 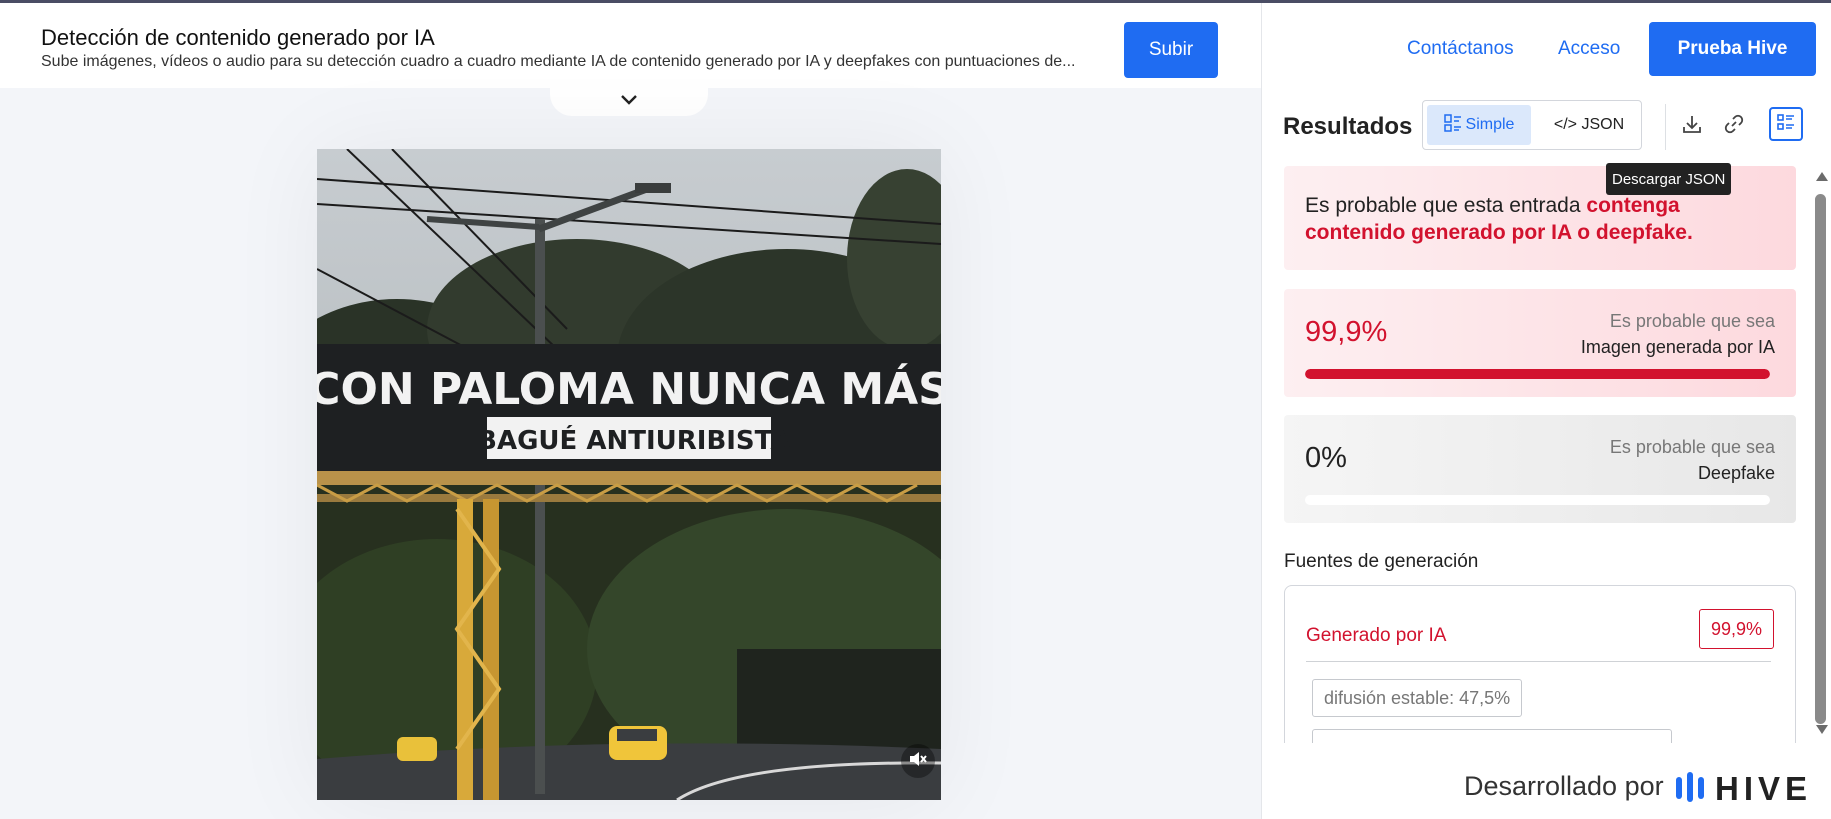 I want to click on banner-line-2: IBAGUÉ ANTIURIBISTA, so click(x=628, y=440).